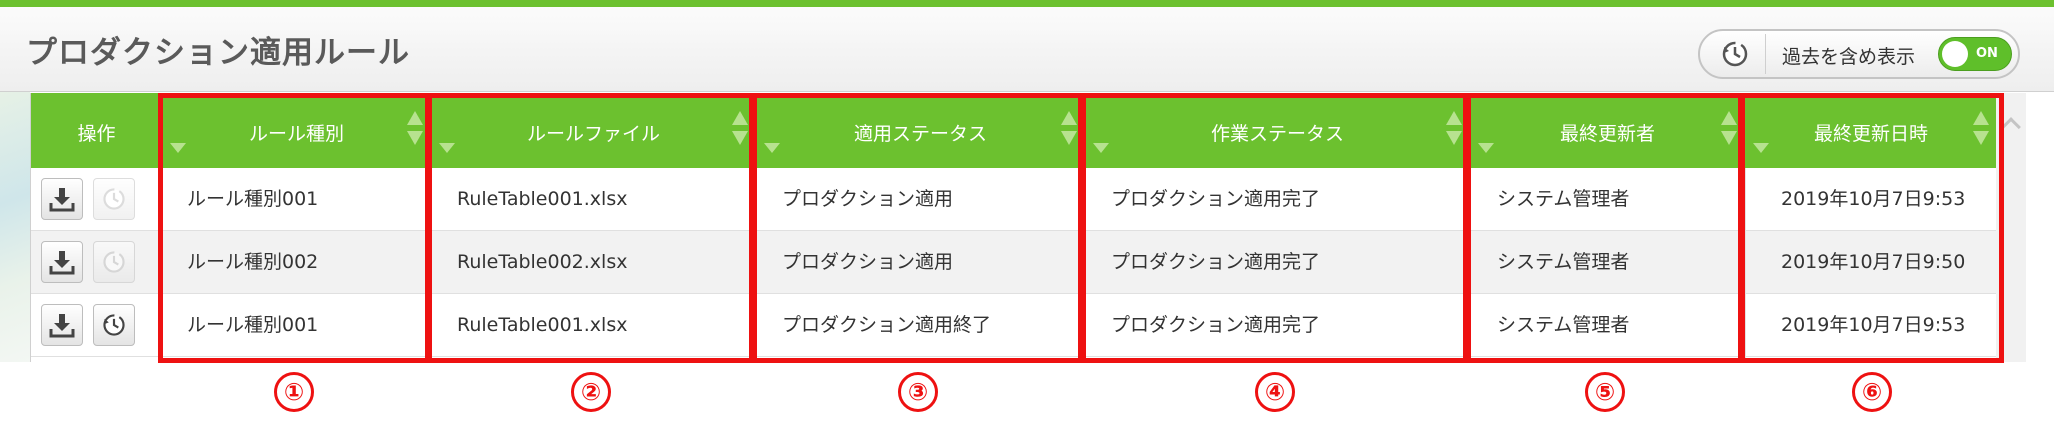 The width and height of the screenshot is (2054, 440). What do you see at coordinates (1955, 54) in the screenshot?
I see `switch-knob` at bounding box center [1955, 54].